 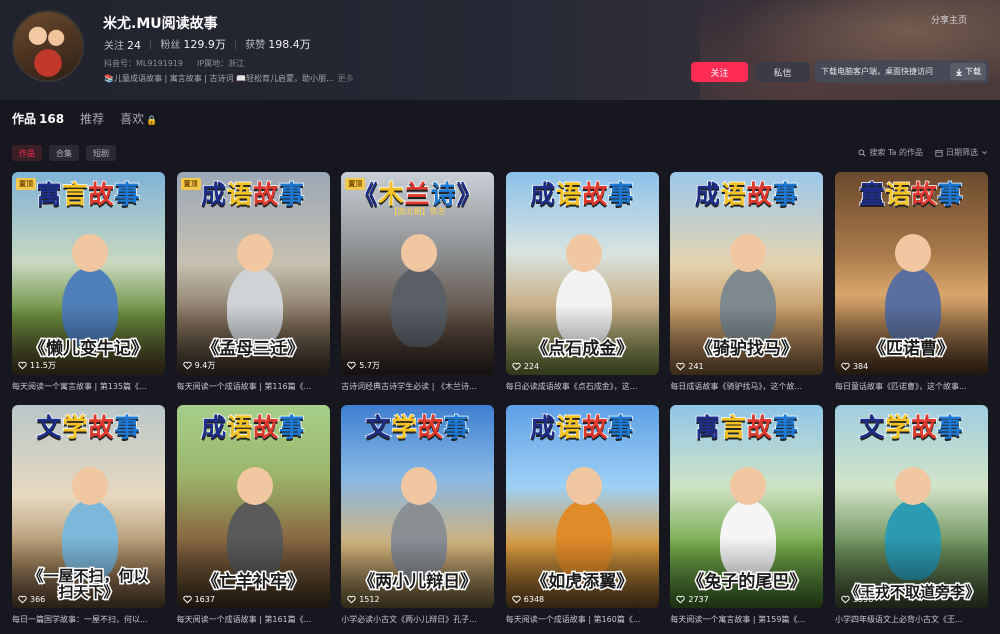 What do you see at coordinates (696, 366) in the screenshot?
I see `like-count-value: 241` at bounding box center [696, 366].